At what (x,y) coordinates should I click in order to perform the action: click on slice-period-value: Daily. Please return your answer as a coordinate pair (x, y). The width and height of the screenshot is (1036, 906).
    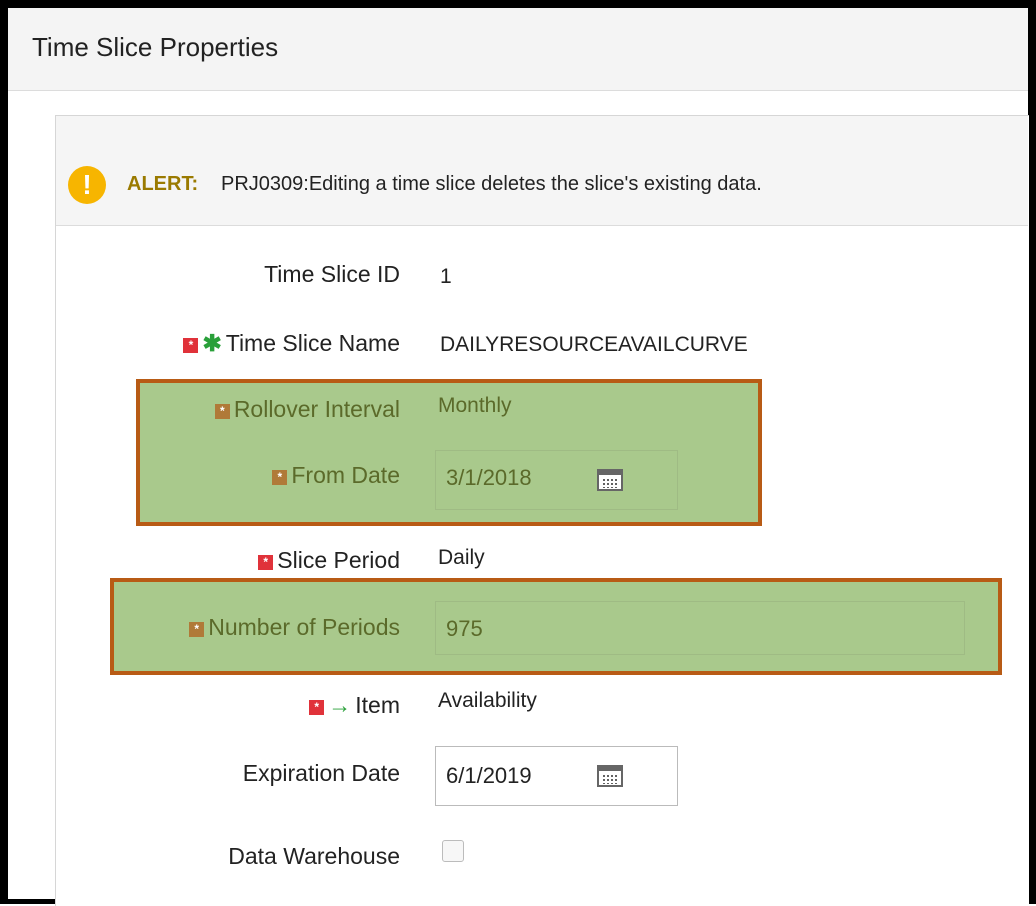
    Looking at the image, I should click on (461, 557).